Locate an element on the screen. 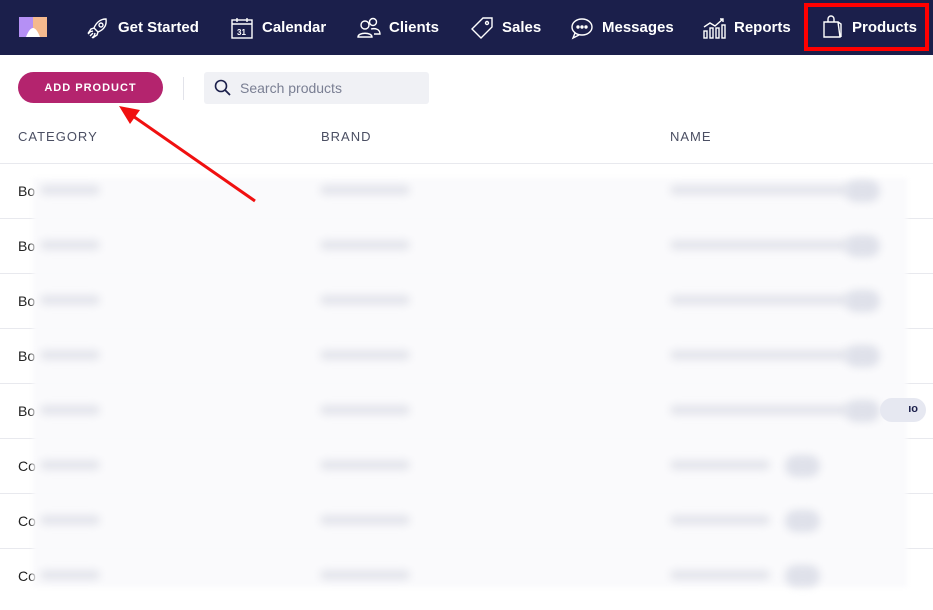 Image resolution: width=933 pixels, height=610 pixels. nav-sales: Sales is located at coordinates (505, 27).